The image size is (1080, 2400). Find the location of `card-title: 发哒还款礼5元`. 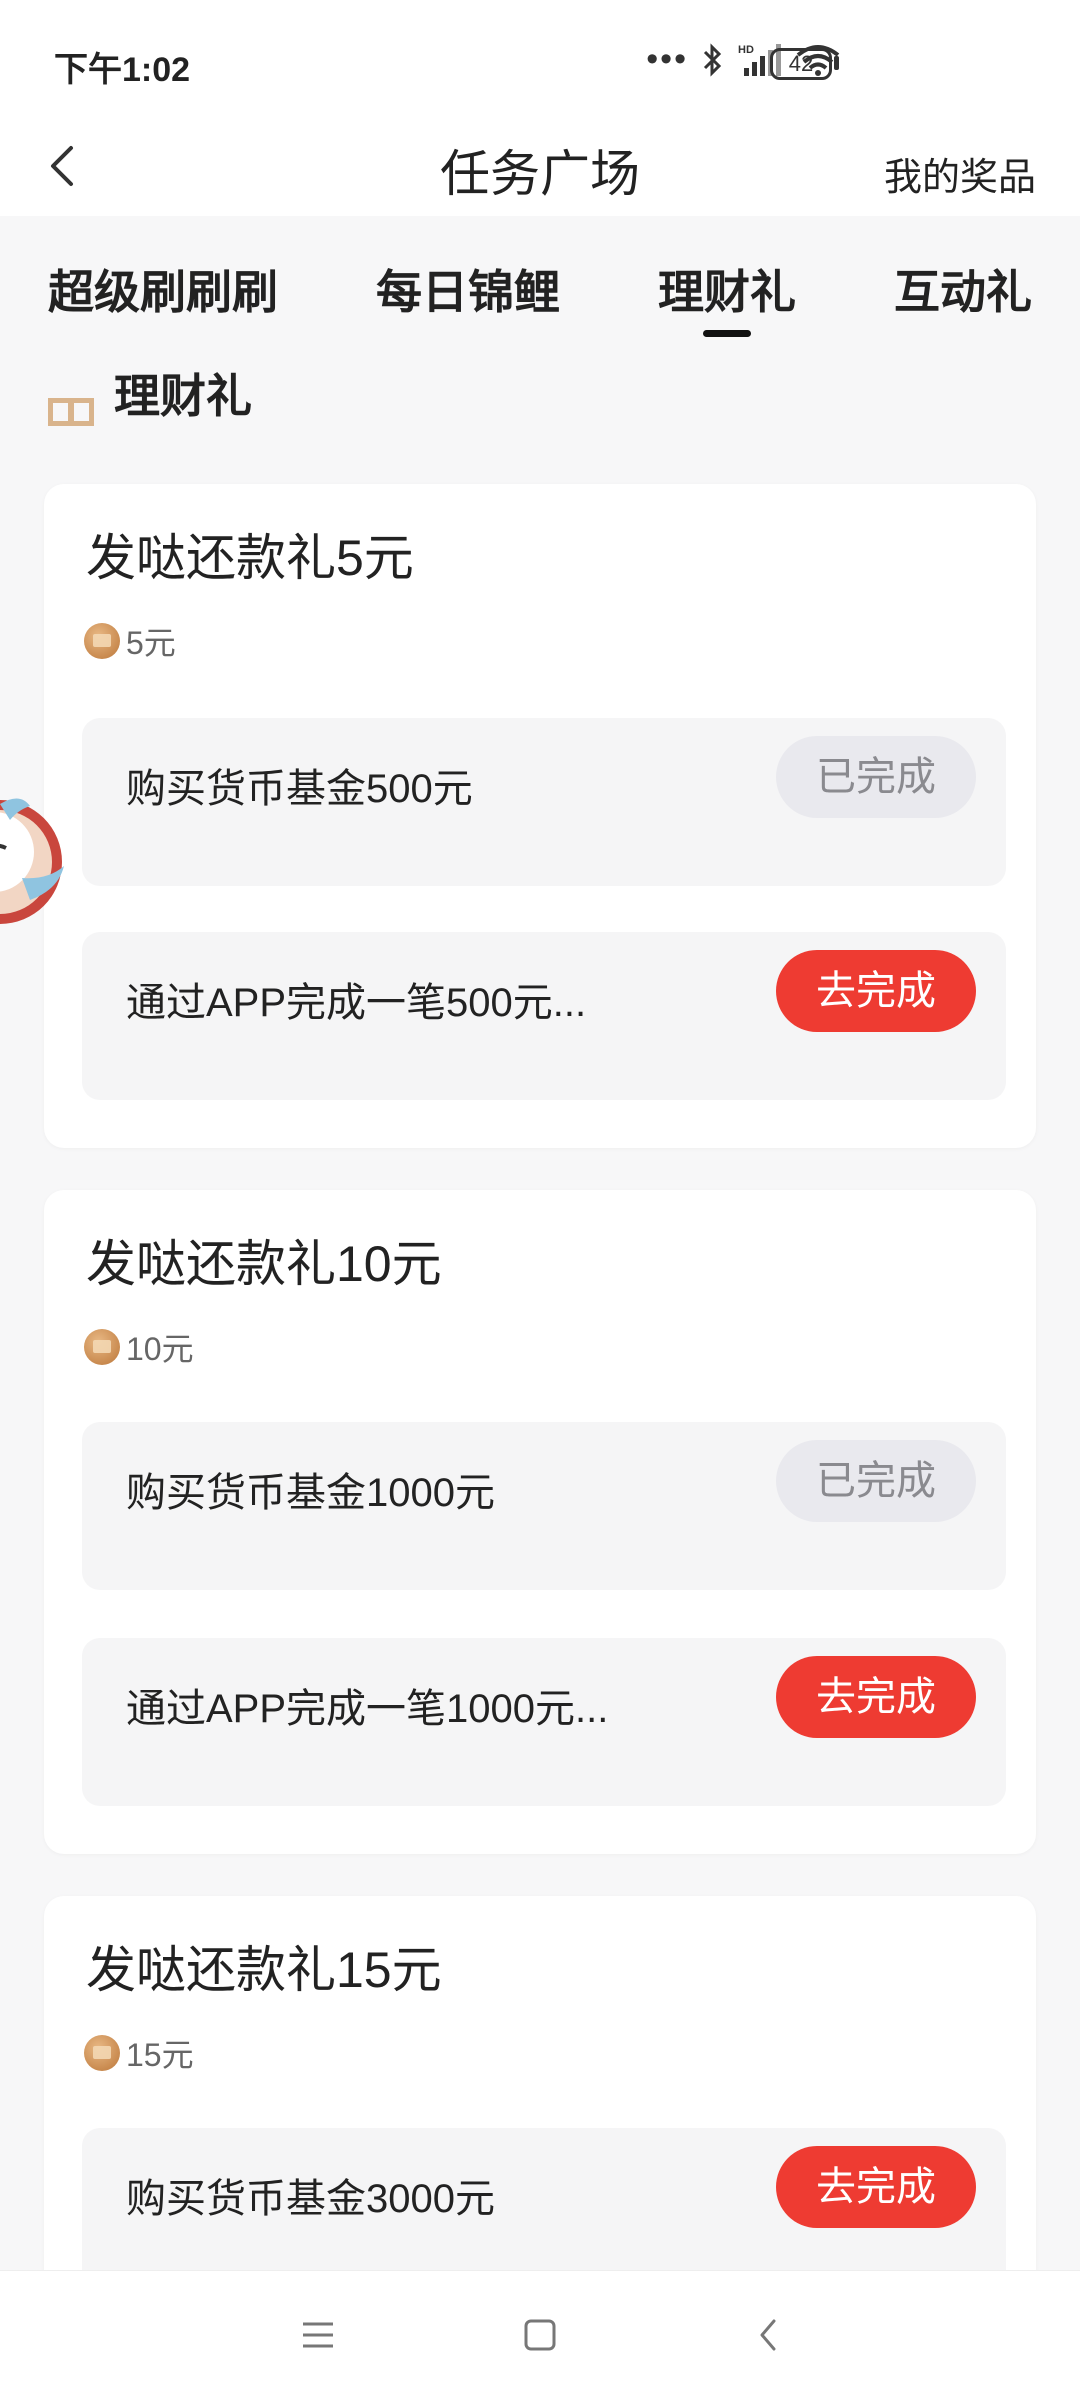

card-title: 发哒还款礼5元 is located at coordinates (250, 558).